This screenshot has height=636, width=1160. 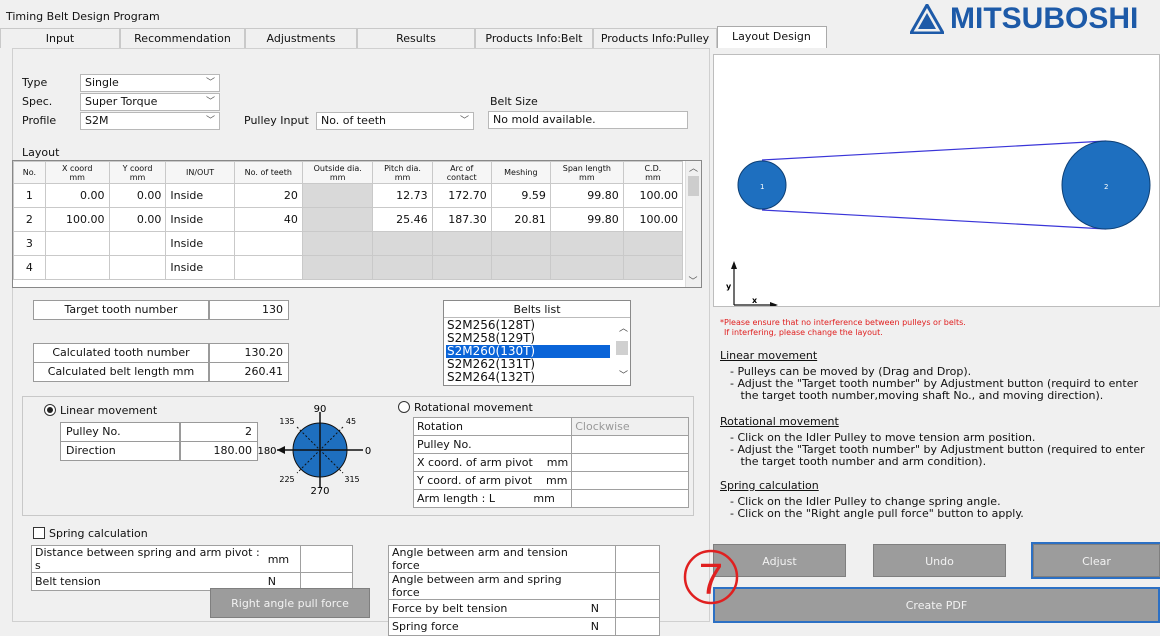 What do you see at coordinates (77, 219) in the screenshot?
I see `table-cell: 100.00` at bounding box center [77, 219].